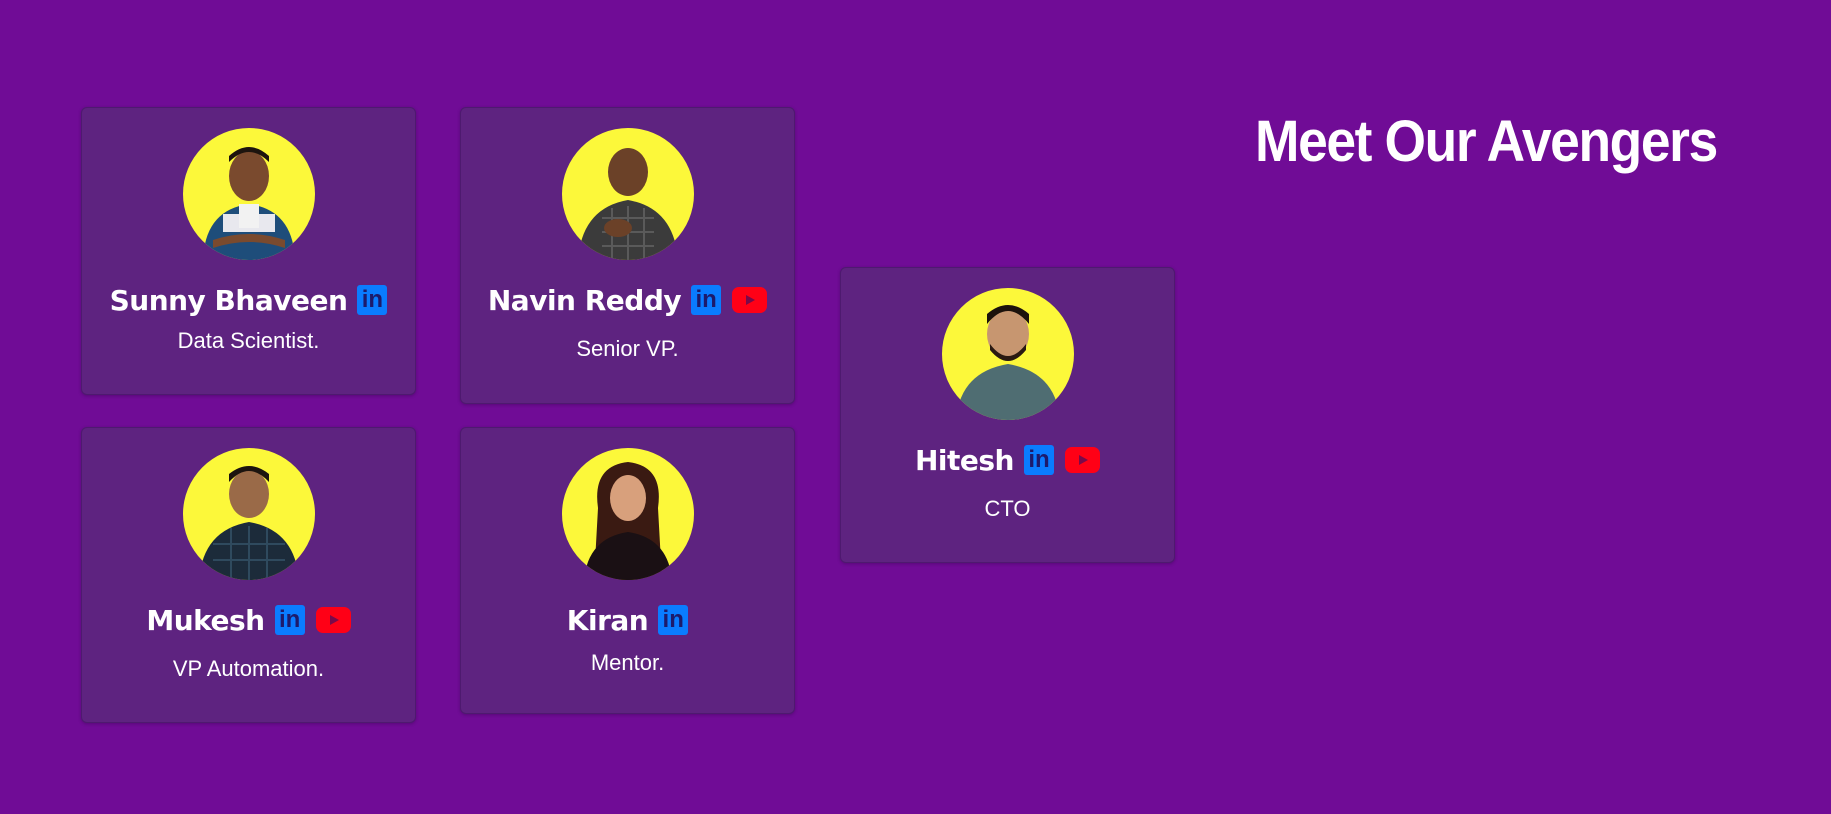 This screenshot has width=1831, height=814. I want to click on member-role: CTO, so click(1007, 508).